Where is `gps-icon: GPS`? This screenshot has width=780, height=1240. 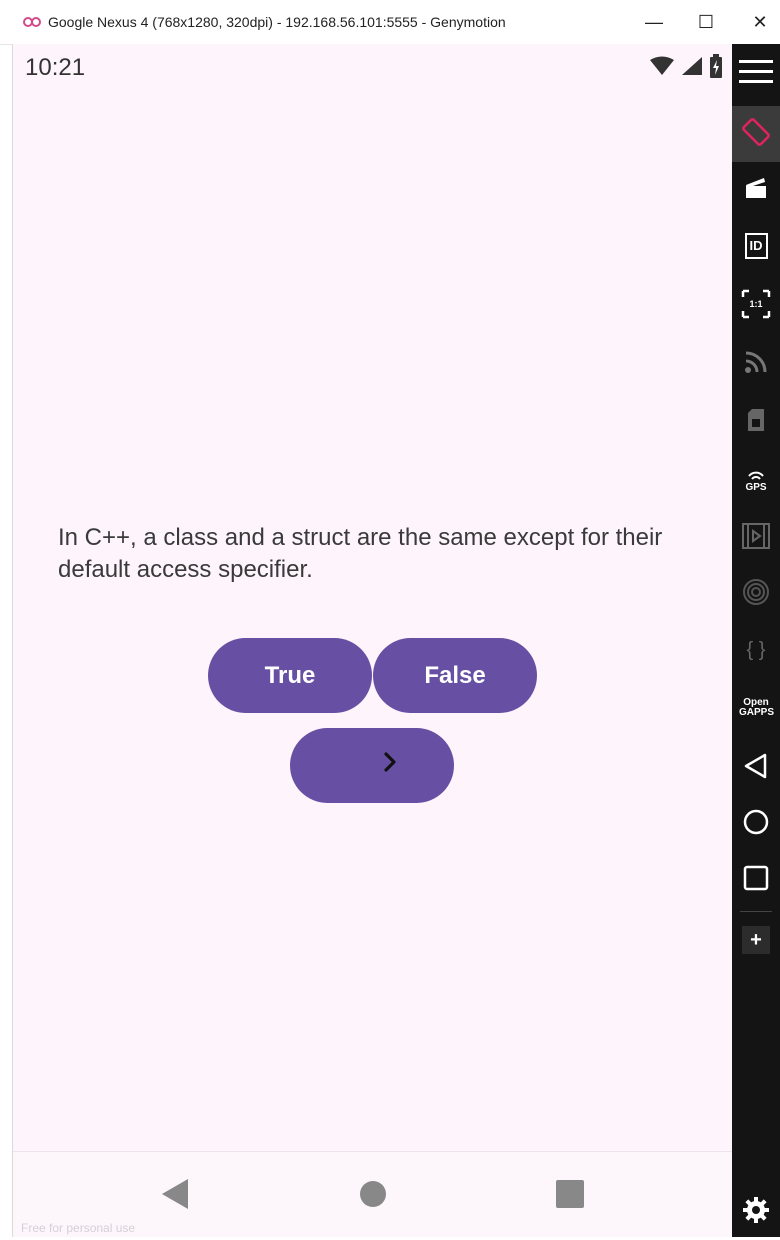 gps-icon: GPS is located at coordinates (756, 482).